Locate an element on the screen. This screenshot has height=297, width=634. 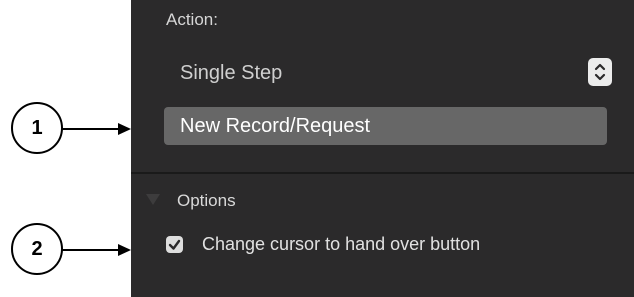
hand-cursor-checkbox is located at coordinates (174, 244).